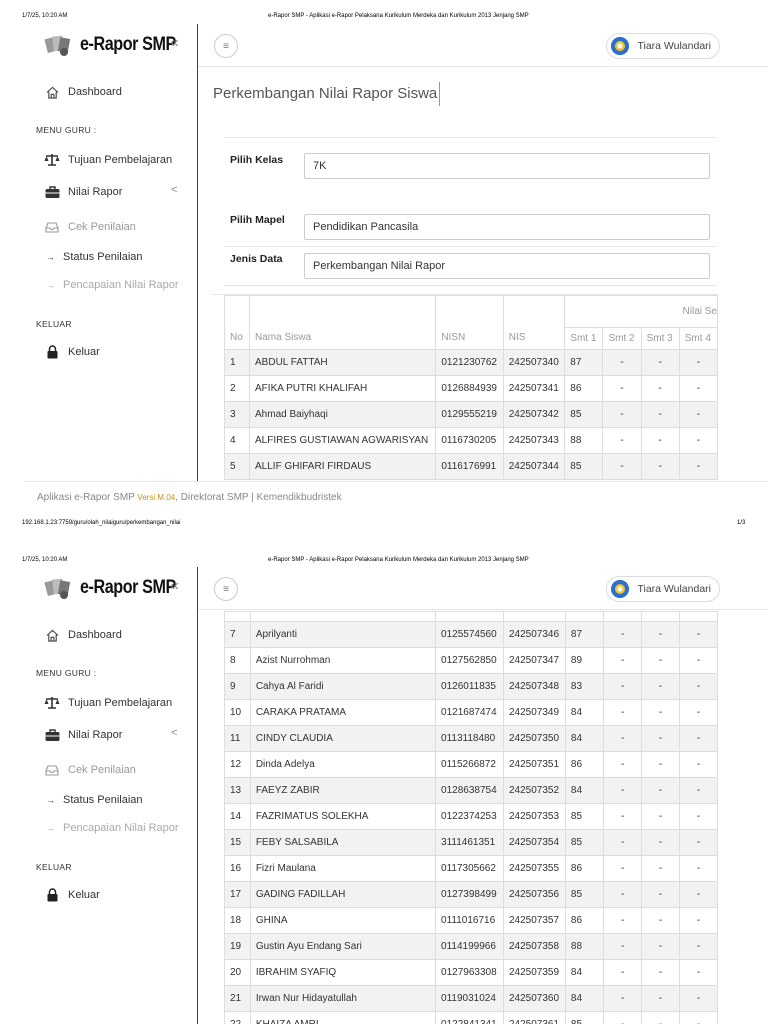  Describe the element at coordinates (237, 466) in the screenshot. I see `cell-no: 5` at that location.